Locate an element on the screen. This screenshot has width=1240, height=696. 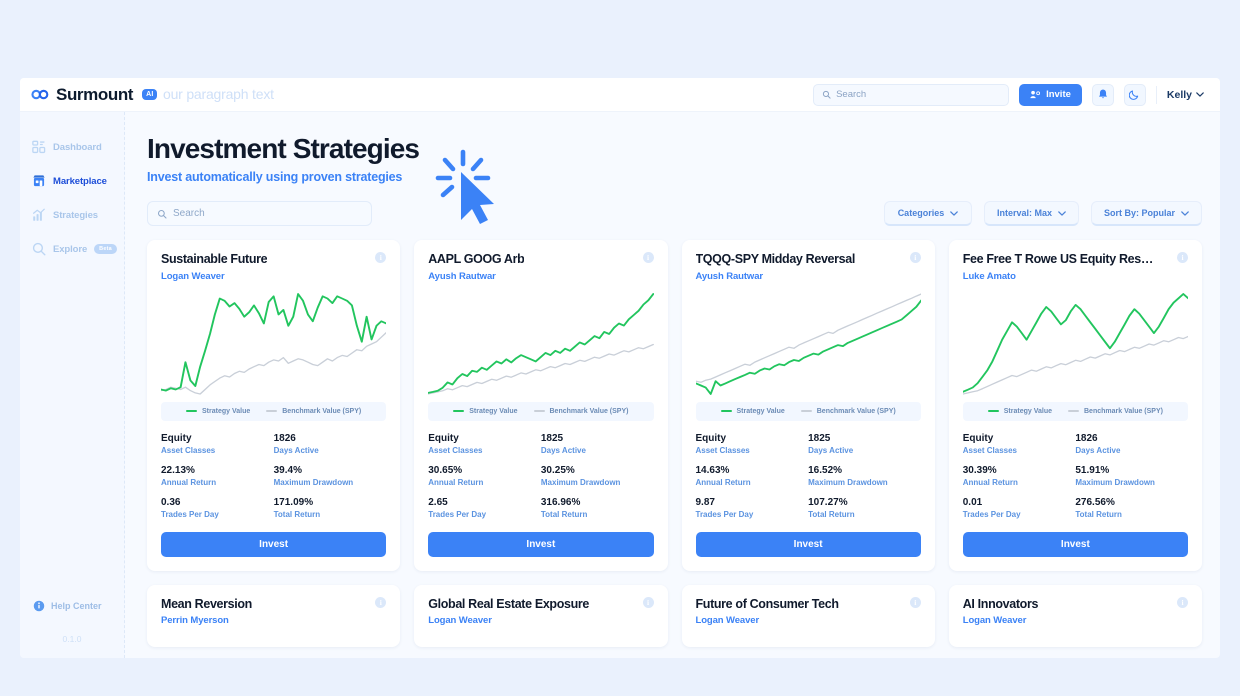
strategy-card: Mean Reversion i Perrin Myerson is located at coordinates (274, 615).